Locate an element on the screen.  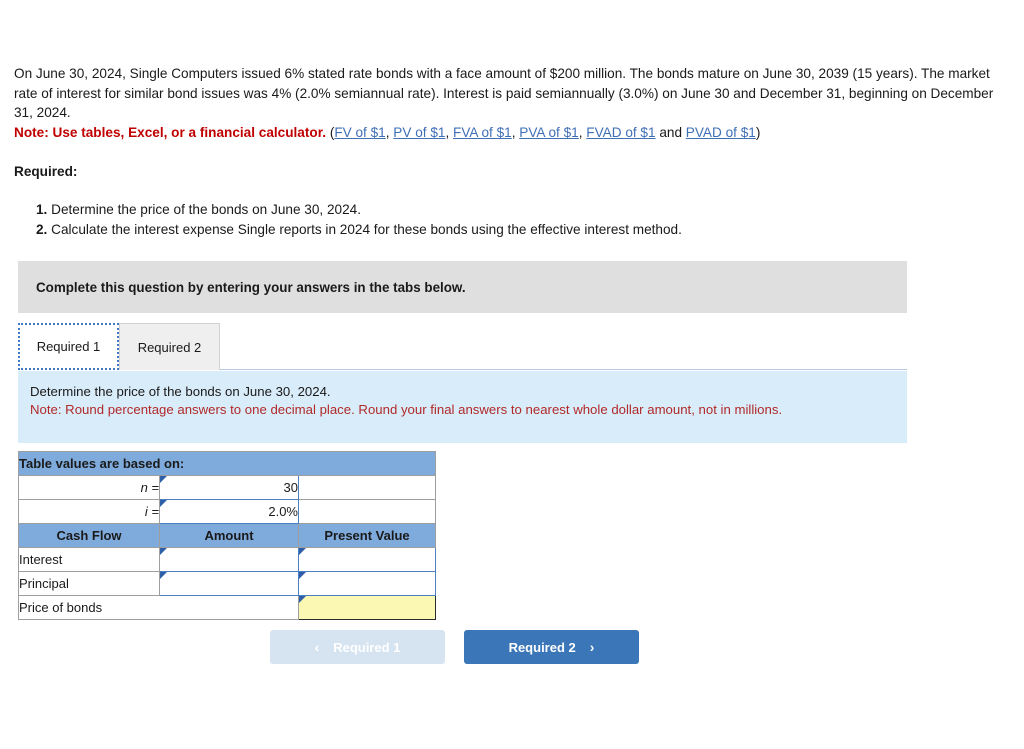
row-label-price-of-bonds: Price of bonds is located at coordinates (158, 607).